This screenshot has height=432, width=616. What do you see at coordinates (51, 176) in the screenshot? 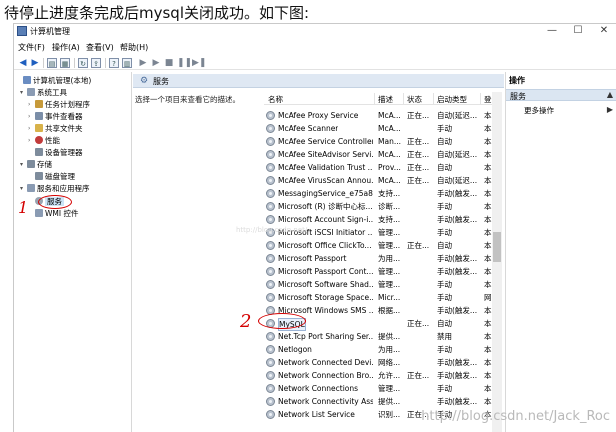
I see `tree-node-disk-management: 磁盘管理` at bounding box center [51, 176].